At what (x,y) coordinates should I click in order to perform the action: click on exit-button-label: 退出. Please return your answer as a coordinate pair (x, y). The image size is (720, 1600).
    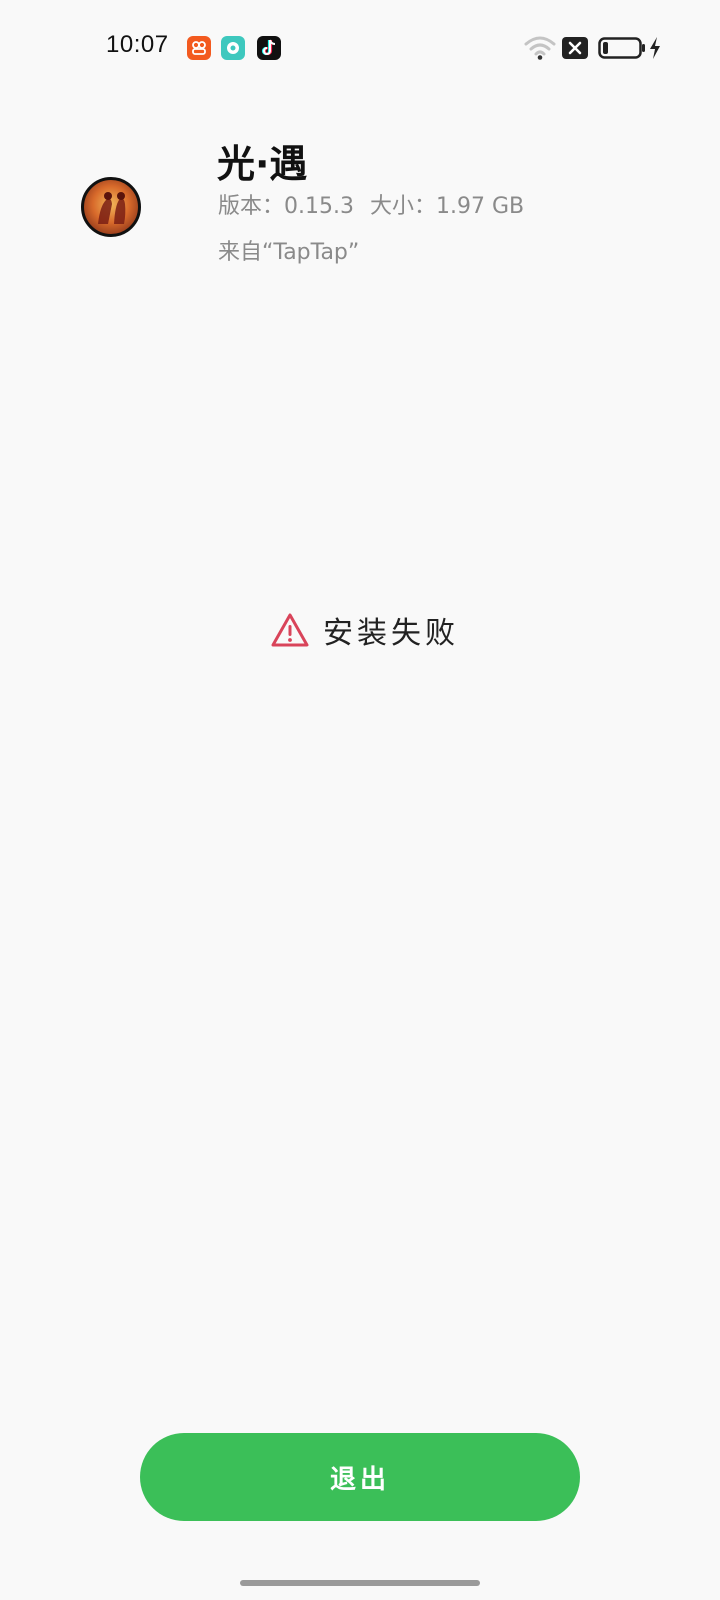
    Looking at the image, I should click on (359, 1479).